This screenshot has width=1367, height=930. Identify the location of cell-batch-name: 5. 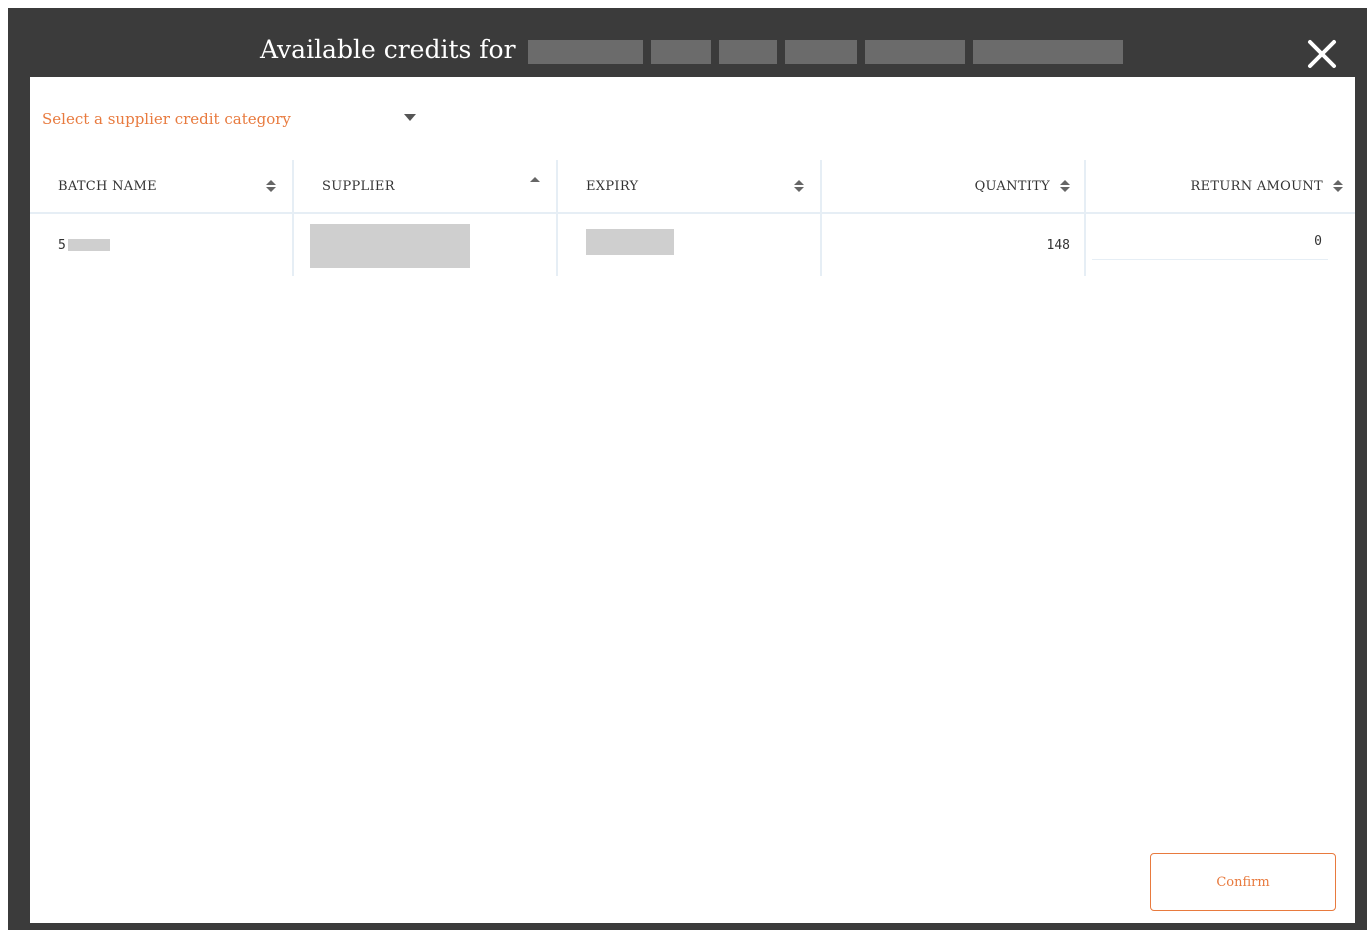
(162, 245).